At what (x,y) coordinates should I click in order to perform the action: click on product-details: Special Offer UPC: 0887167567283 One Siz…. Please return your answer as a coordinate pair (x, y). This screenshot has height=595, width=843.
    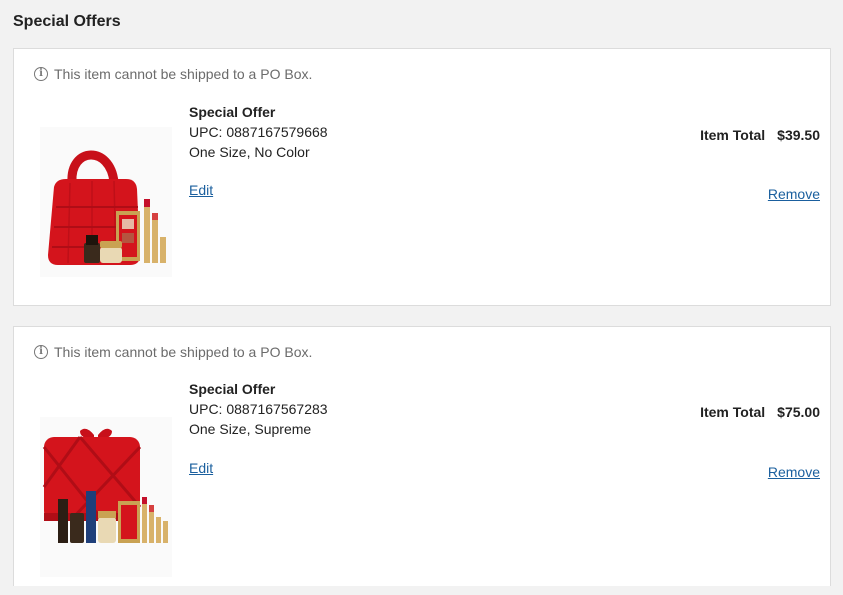
    Looking at the image, I should click on (258, 409).